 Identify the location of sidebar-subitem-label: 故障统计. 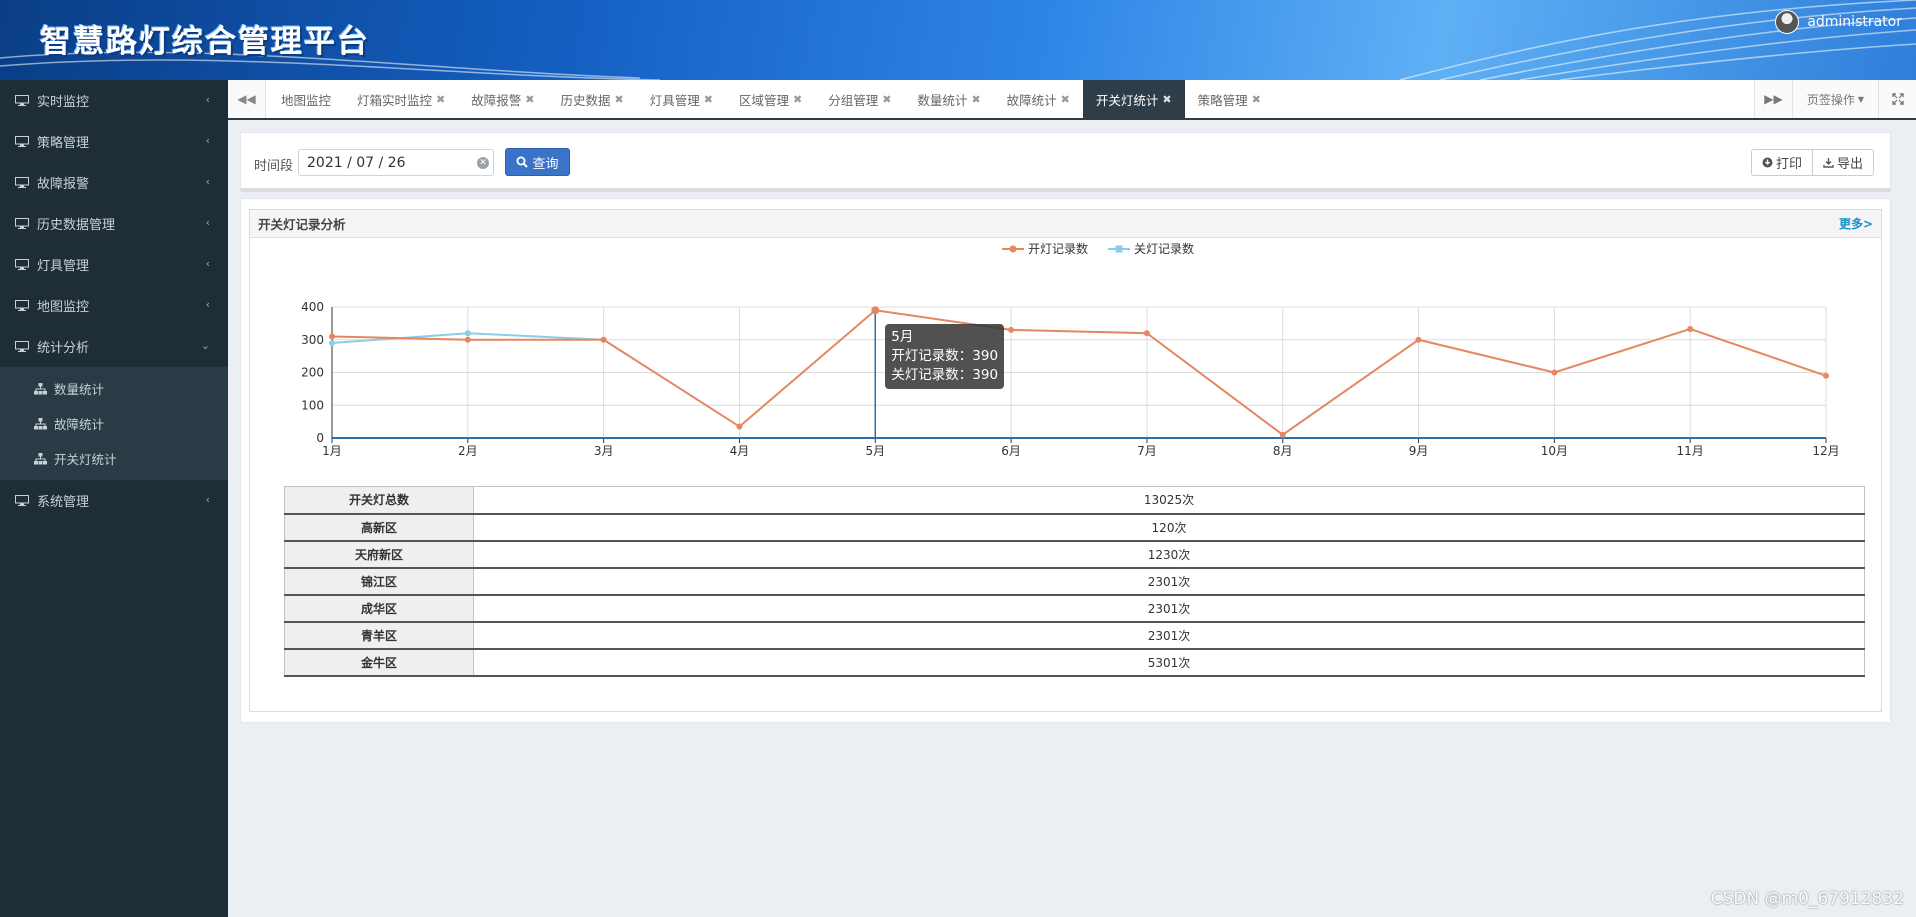
(79, 424).